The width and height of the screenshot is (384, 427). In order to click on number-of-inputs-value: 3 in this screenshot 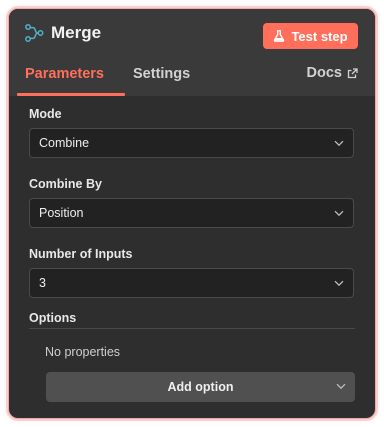, I will do `click(42, 283)`.